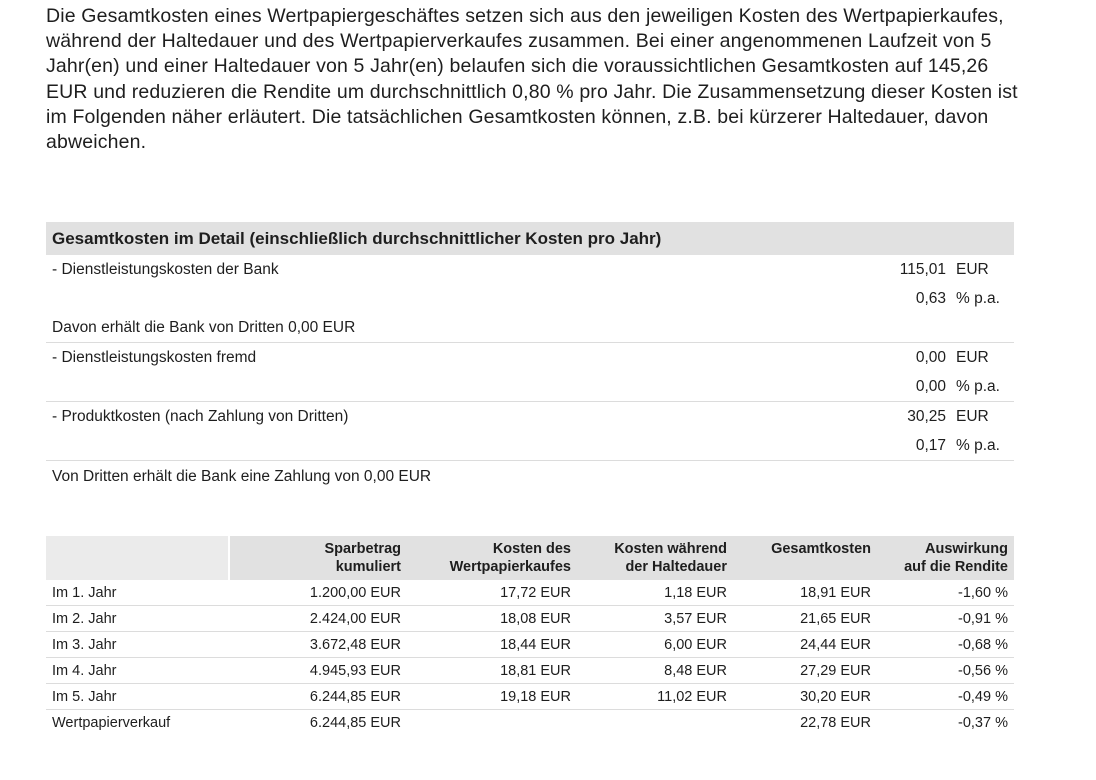  Describe the element at coordinates (805, 644) in the screenshot. I see `cell-gesamtkosten: 24,44 EUR` at that location.